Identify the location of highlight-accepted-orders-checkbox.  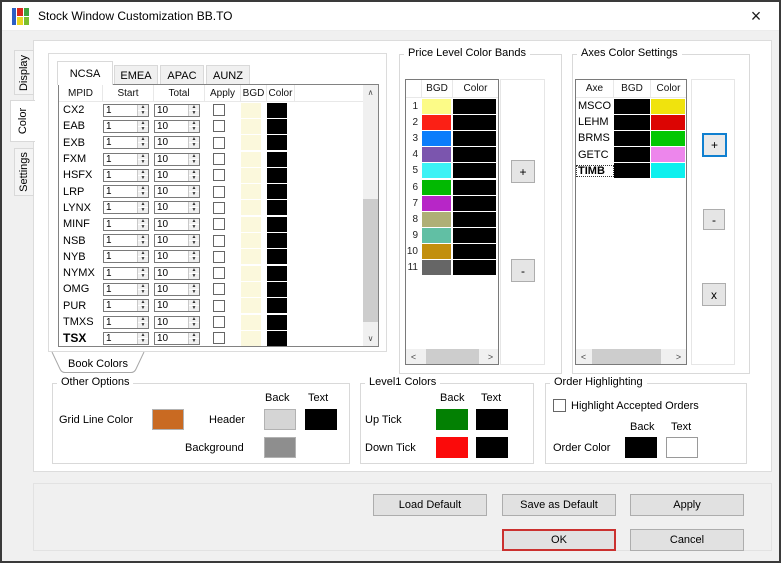
(559, 405).